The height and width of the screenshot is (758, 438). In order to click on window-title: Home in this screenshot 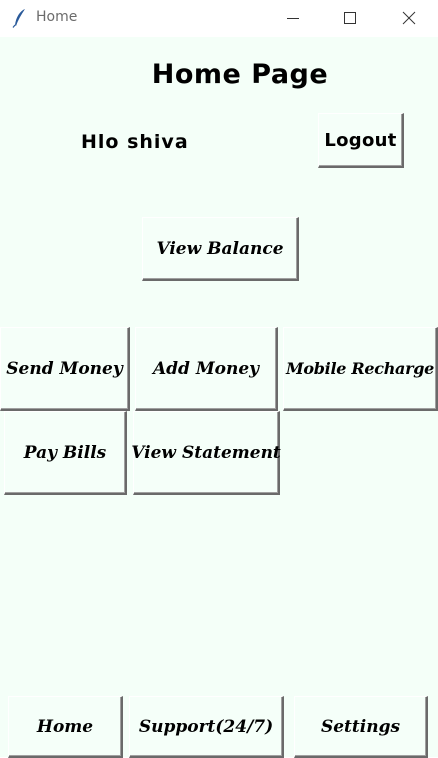, I will do `click(57, 17)`.